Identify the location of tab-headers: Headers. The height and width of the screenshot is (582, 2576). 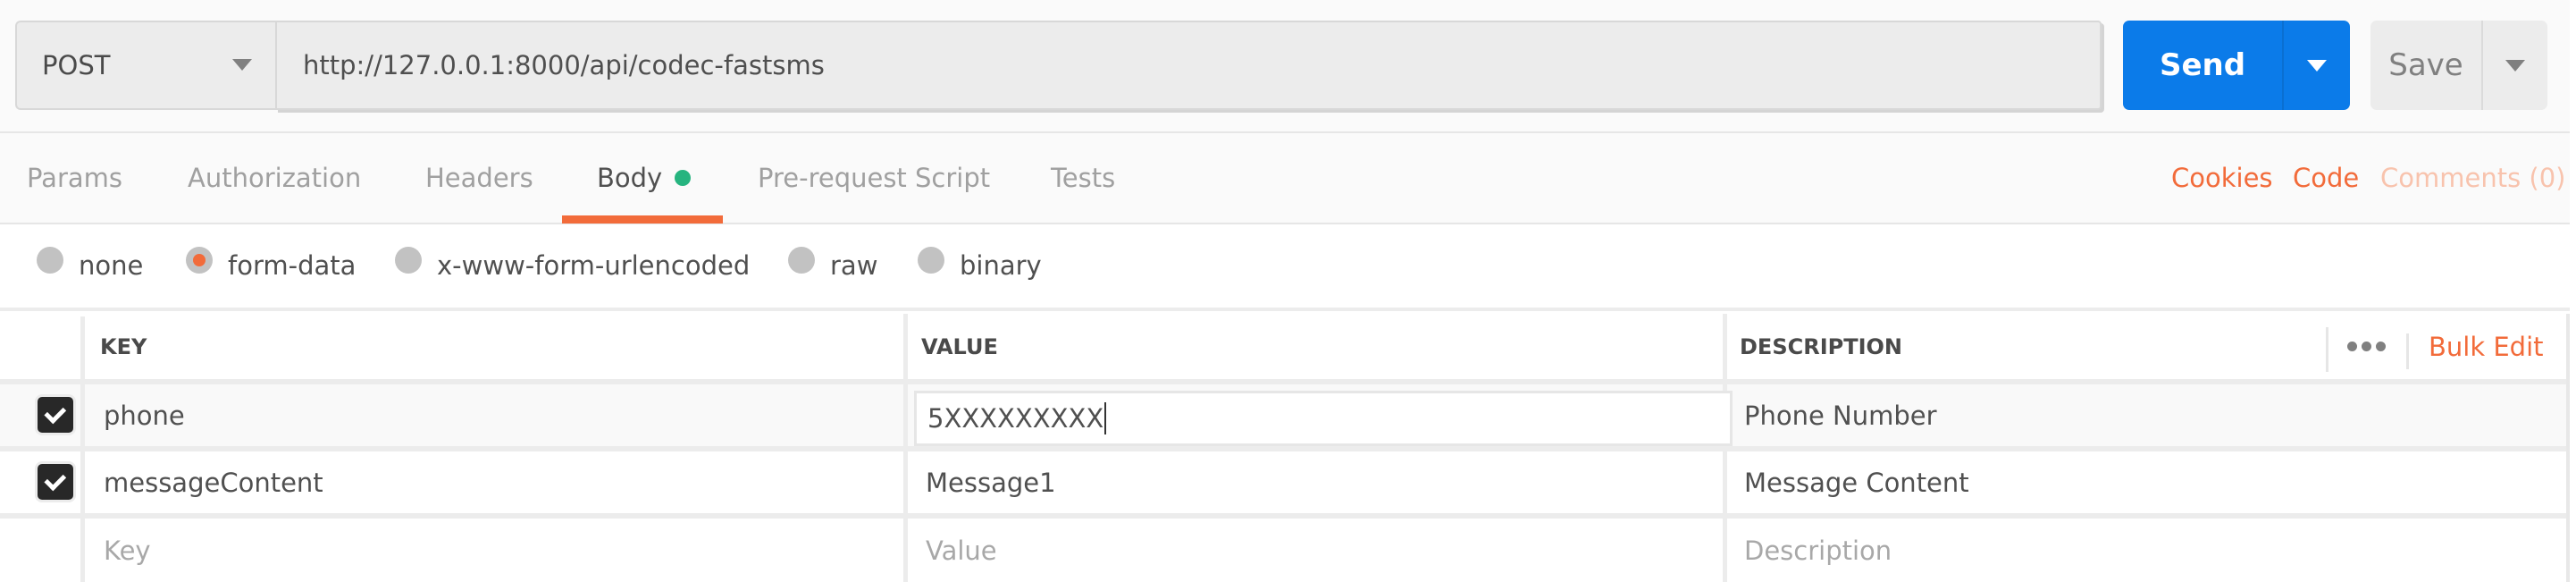
(479, 178).